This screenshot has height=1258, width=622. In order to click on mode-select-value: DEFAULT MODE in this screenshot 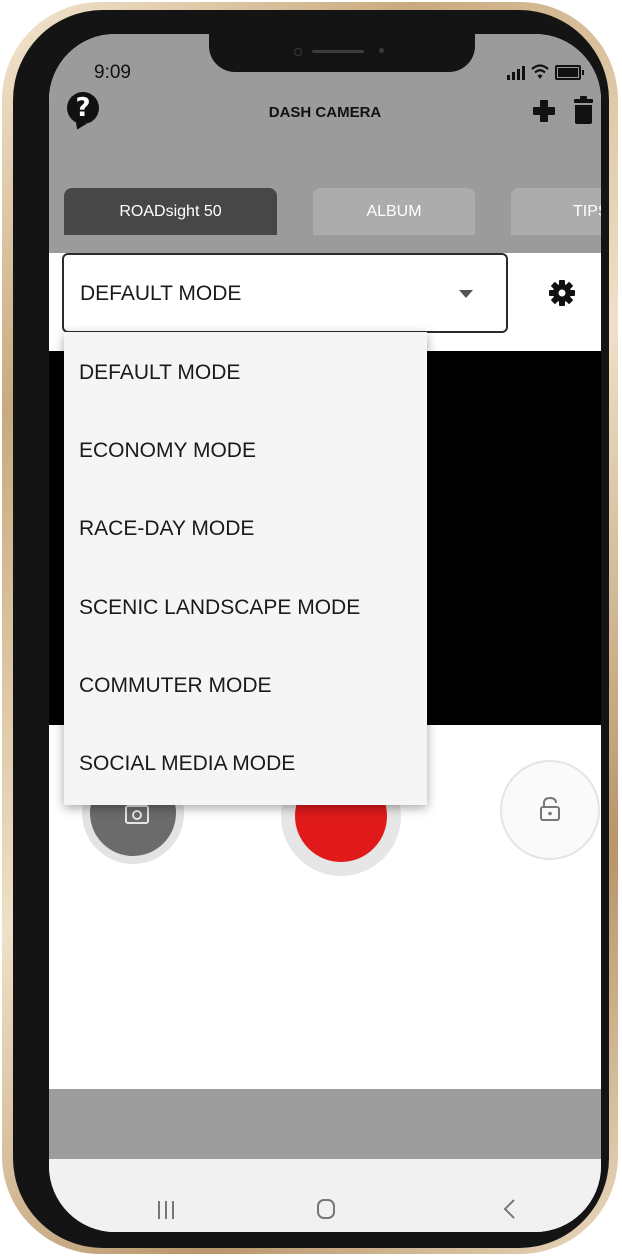, I will do `click(161, 293)`.